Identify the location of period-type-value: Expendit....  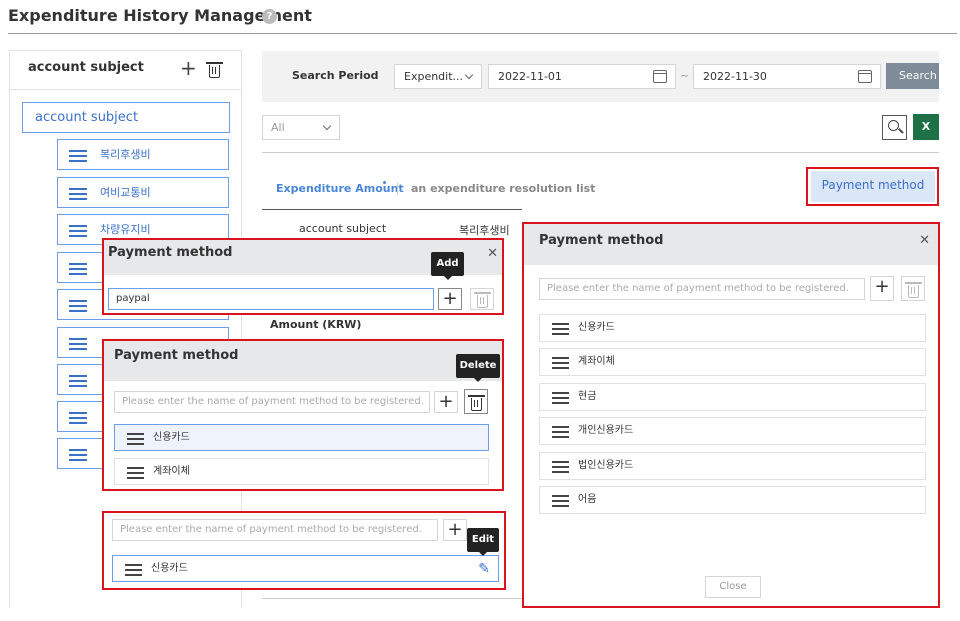
(434, 76).